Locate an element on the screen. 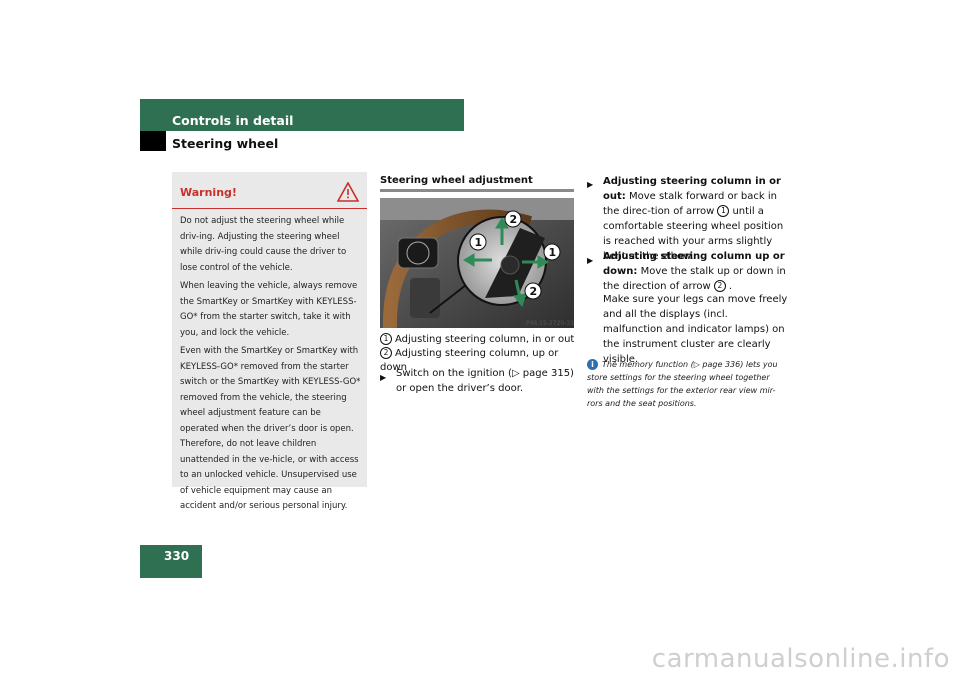  warning-title: Warning! is located at coordinates (208, 192).